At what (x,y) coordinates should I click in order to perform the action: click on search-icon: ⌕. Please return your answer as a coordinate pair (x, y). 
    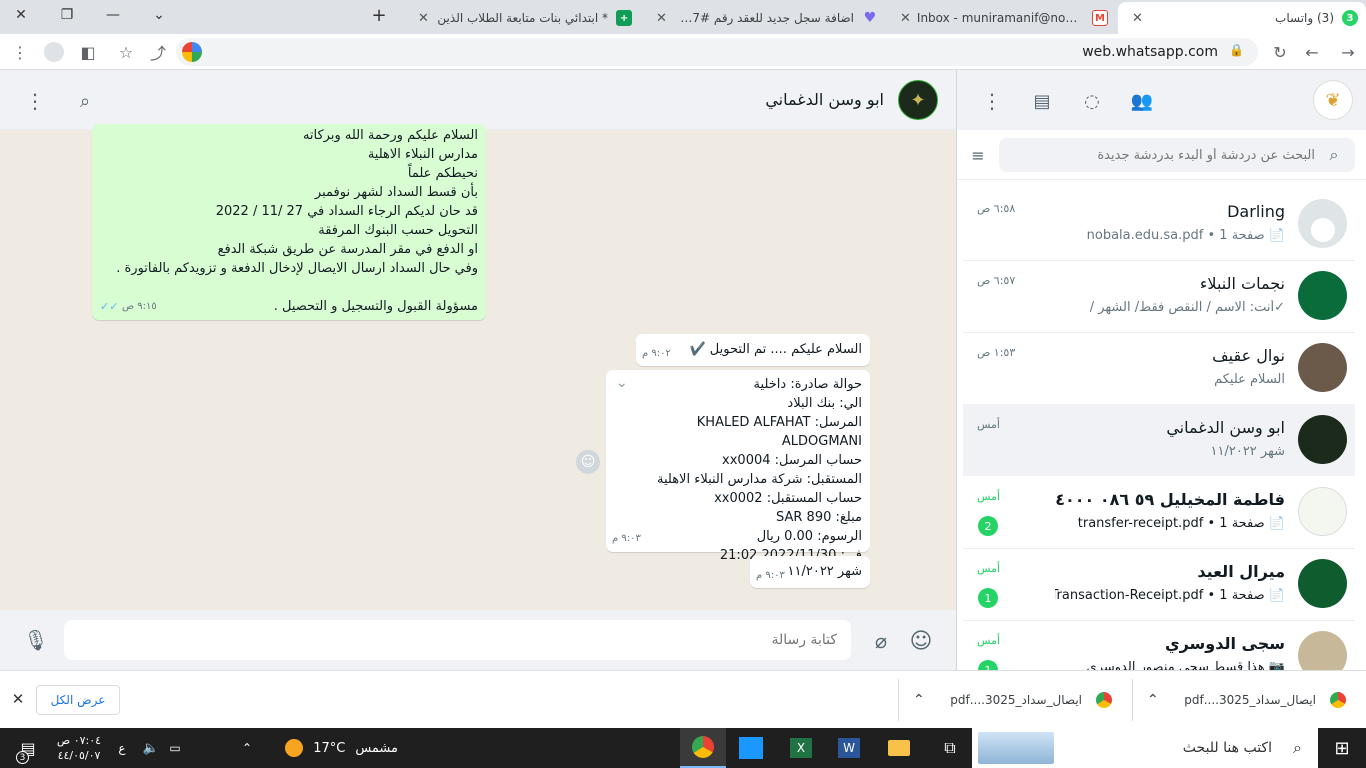
    Looking at the image, I should click on (85, 101).